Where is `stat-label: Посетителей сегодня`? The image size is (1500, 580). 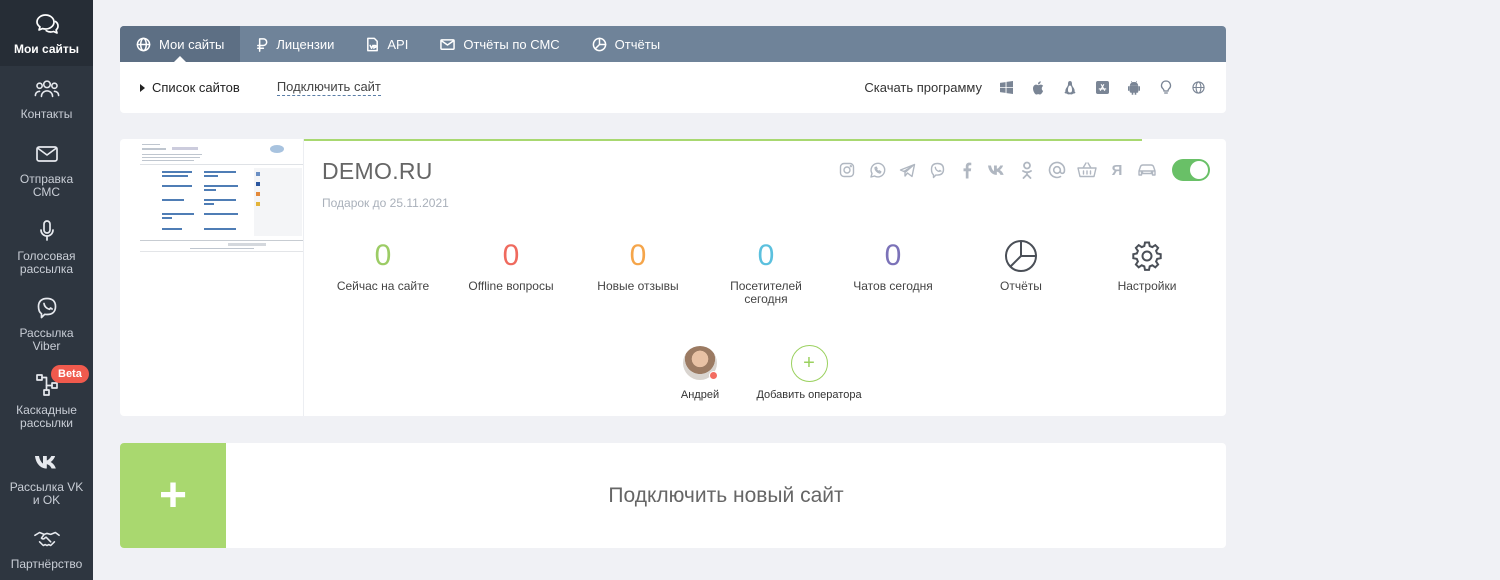 stat-label: Посетителей сегодня is located at coordinates (766, 292).